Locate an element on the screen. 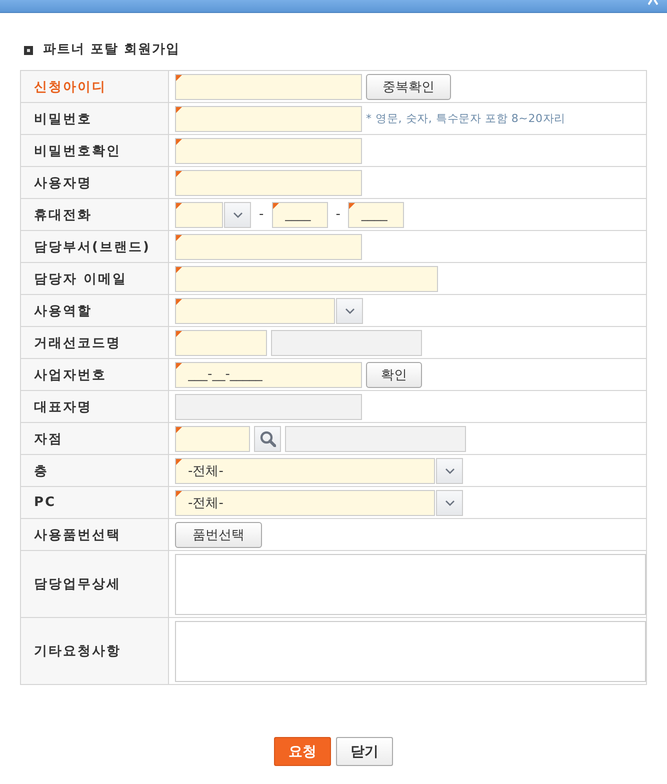 Image resolution: width=667 pixels, height=784 pixels. verify-button: 확인 is located at coordinates (394, 375).